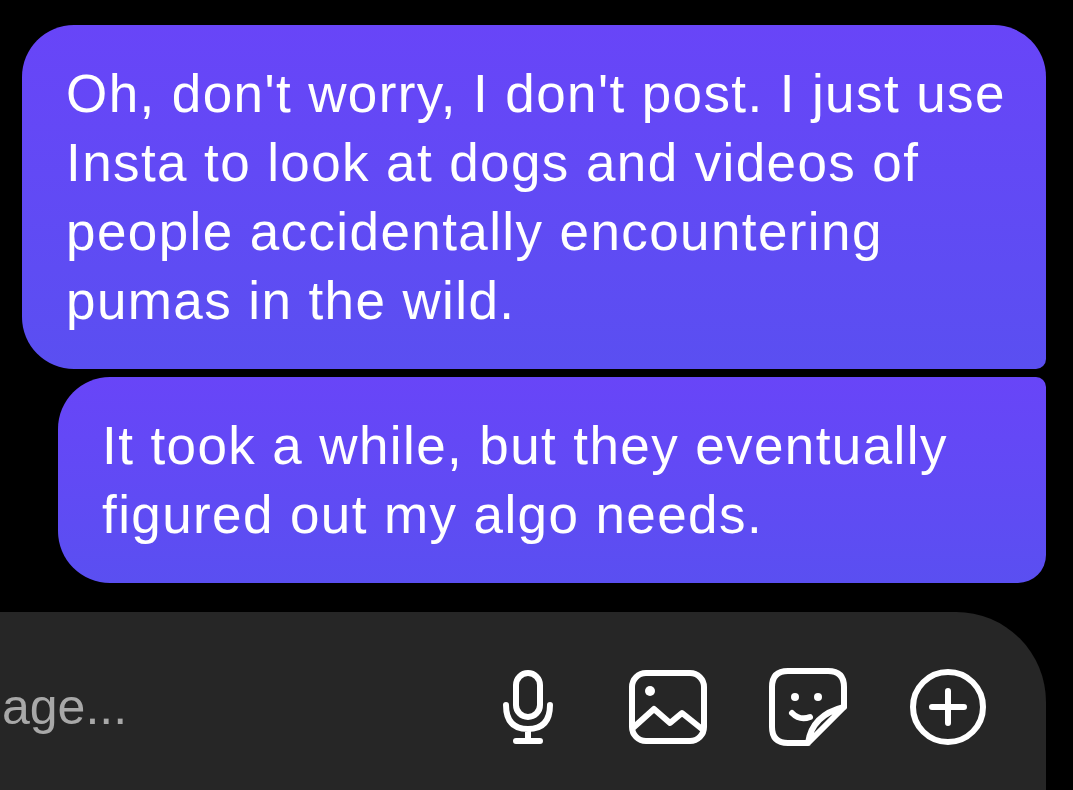  Describe the element at coordinates (948, 707) in the screenshot. I see `add-icon` at that location.